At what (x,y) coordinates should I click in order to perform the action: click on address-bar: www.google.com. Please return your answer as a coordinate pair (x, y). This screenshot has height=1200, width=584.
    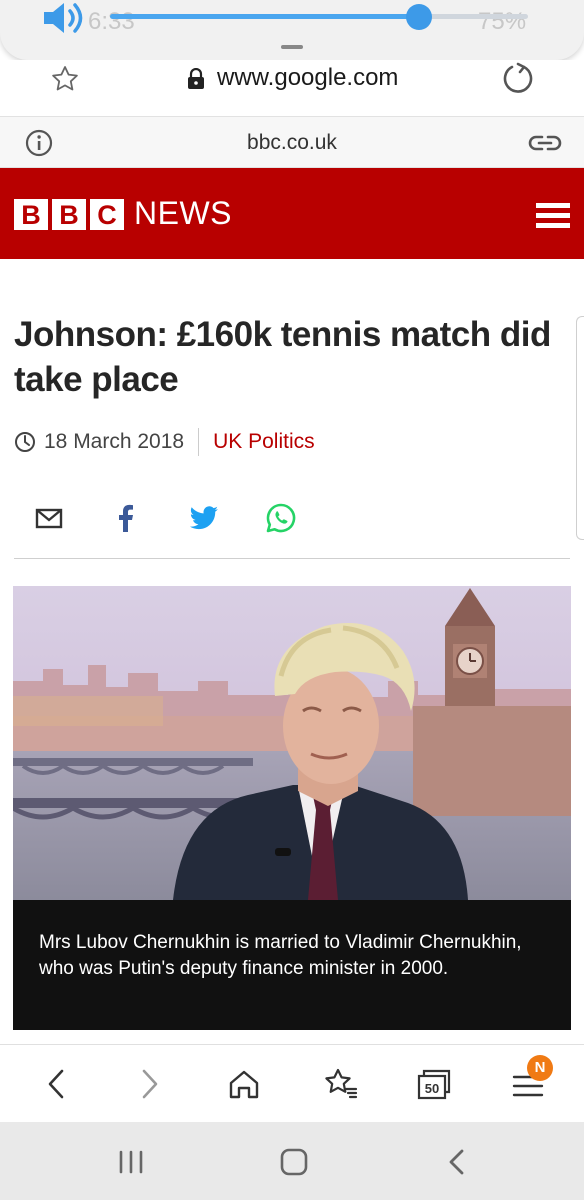
    Looking at the image, I should click on (292, 88).